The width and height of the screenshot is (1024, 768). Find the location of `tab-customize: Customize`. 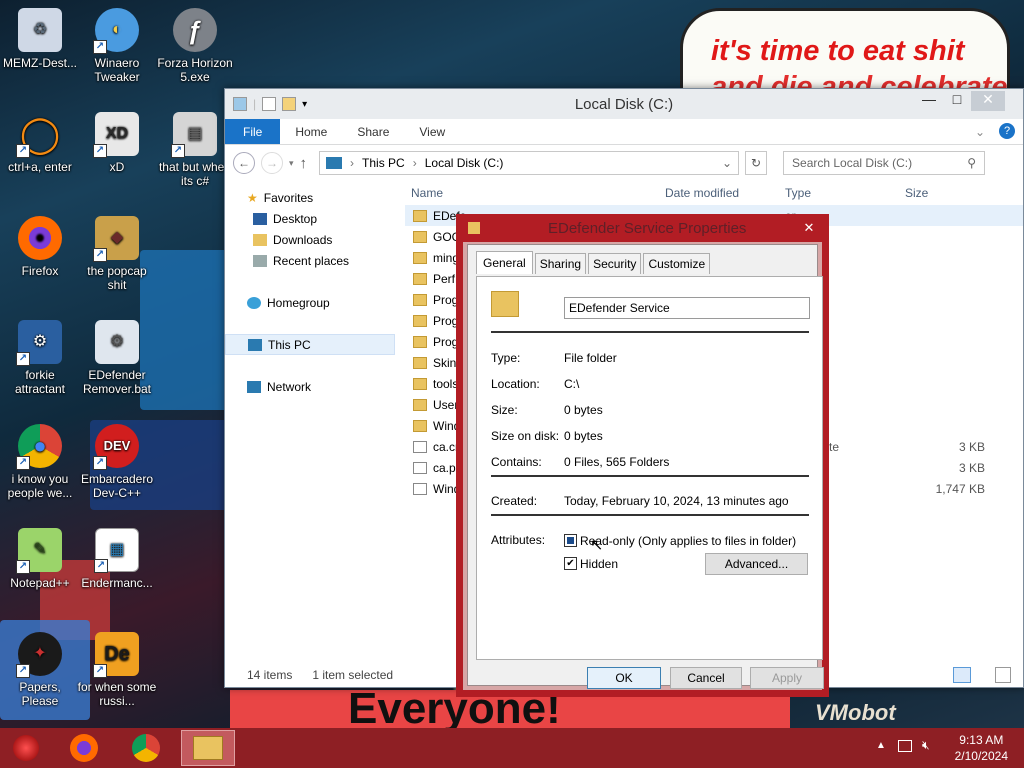

tab-customize: Customize is located at coordinates (677, 263).